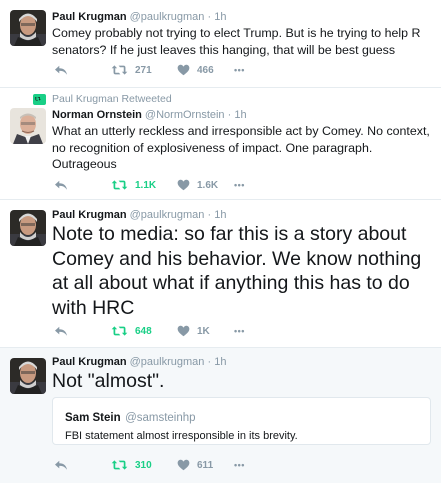  I want to click on retweet-count: 1.1K, so click(146, 185).